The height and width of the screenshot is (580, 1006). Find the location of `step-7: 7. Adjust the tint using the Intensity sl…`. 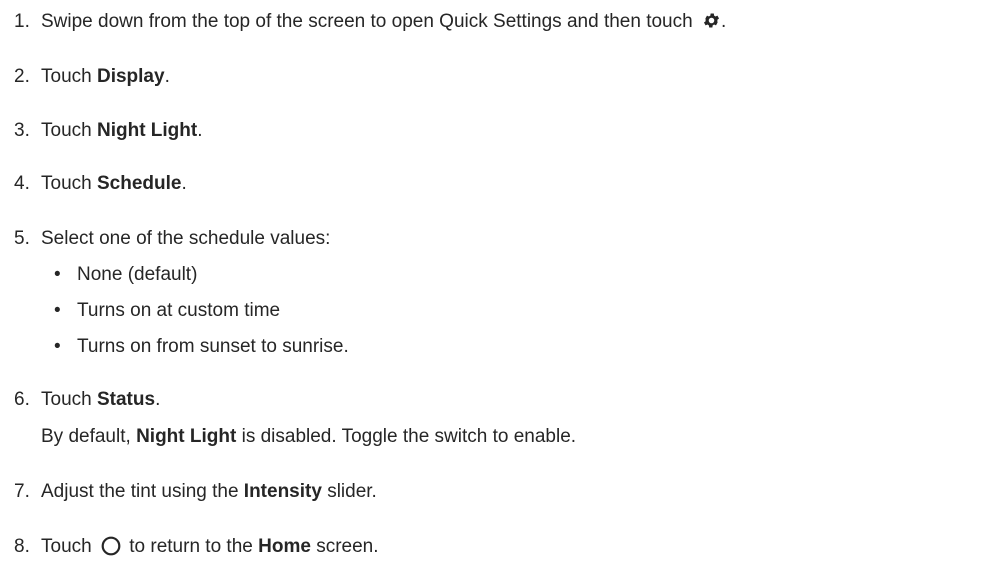

step-7: 7. Adjust the tint using the Intensity sl… is located at coordinates (195, 492).